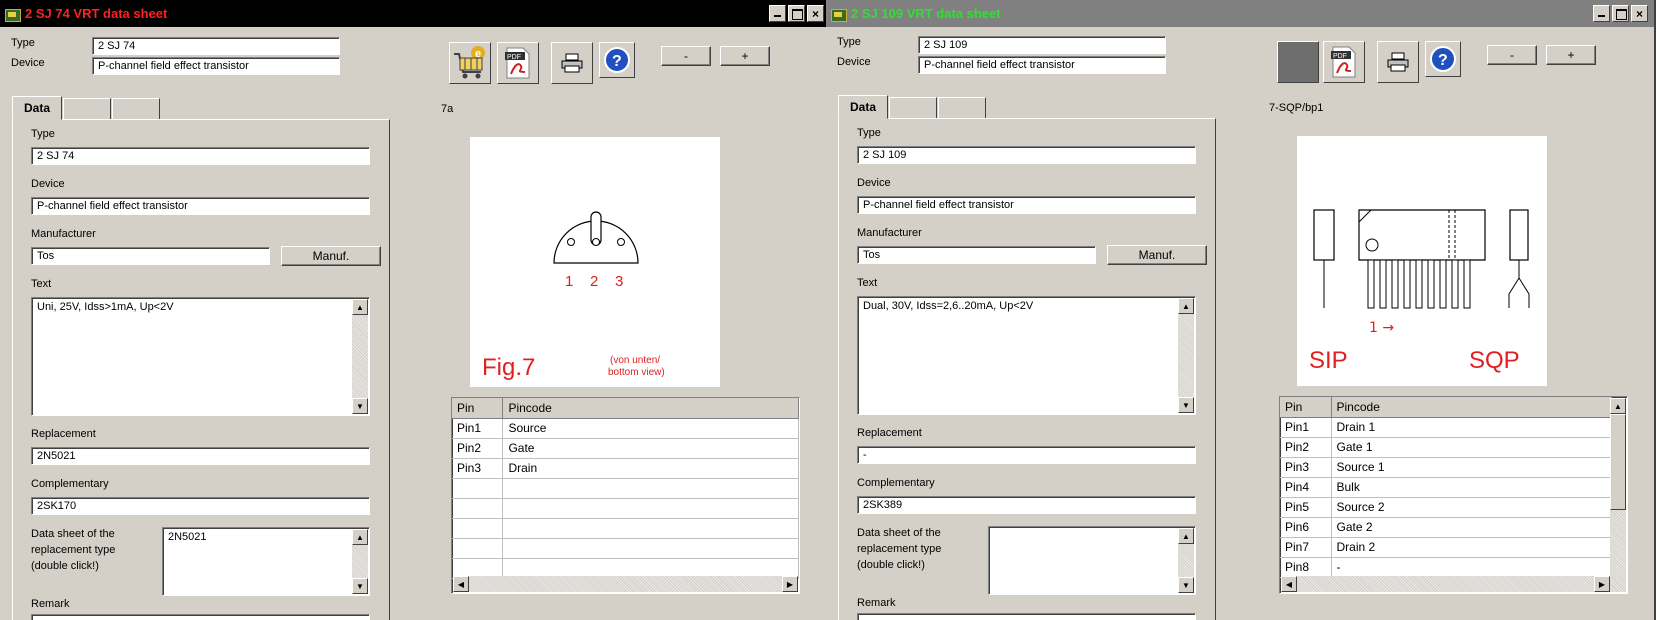 Image resolution: width=1656 pixels, height=620 pixels. Describe the element at coordinates (1446, 507) in the screenshot. I see `table-row: Pin5 Source 2` at that location.